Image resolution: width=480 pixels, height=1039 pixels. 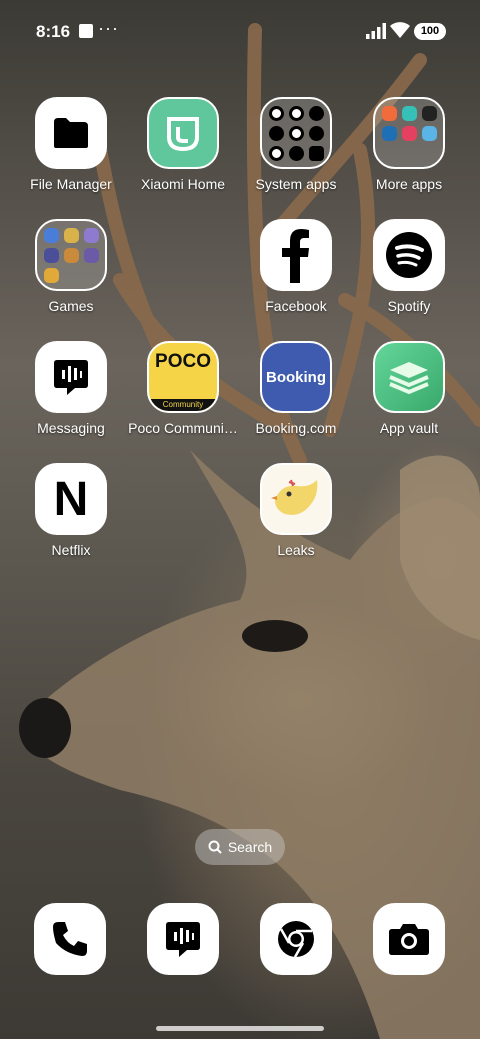 I want to click on app-label: Leaks, so click(x=296, y=550).